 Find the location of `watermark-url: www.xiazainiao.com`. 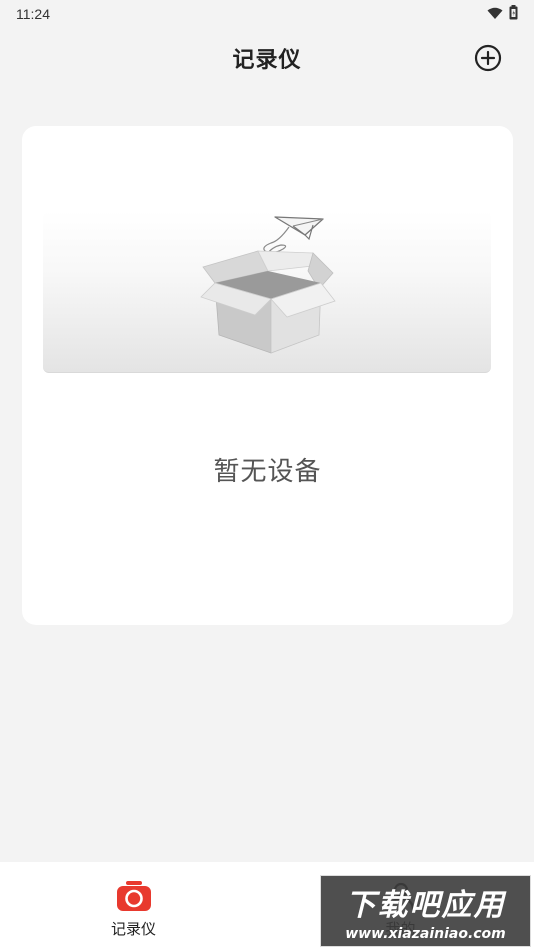

watermark-url: www.xiazainiao.com is located at coordinates (425, 934).